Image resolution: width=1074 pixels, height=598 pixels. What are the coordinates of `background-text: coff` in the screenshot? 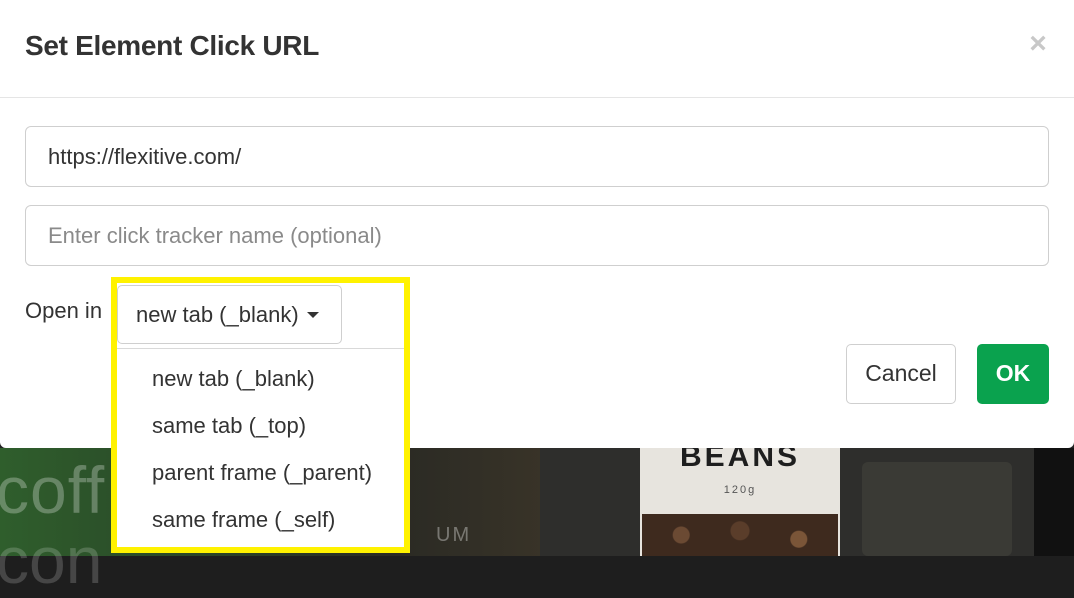 It's located at (53, 490).